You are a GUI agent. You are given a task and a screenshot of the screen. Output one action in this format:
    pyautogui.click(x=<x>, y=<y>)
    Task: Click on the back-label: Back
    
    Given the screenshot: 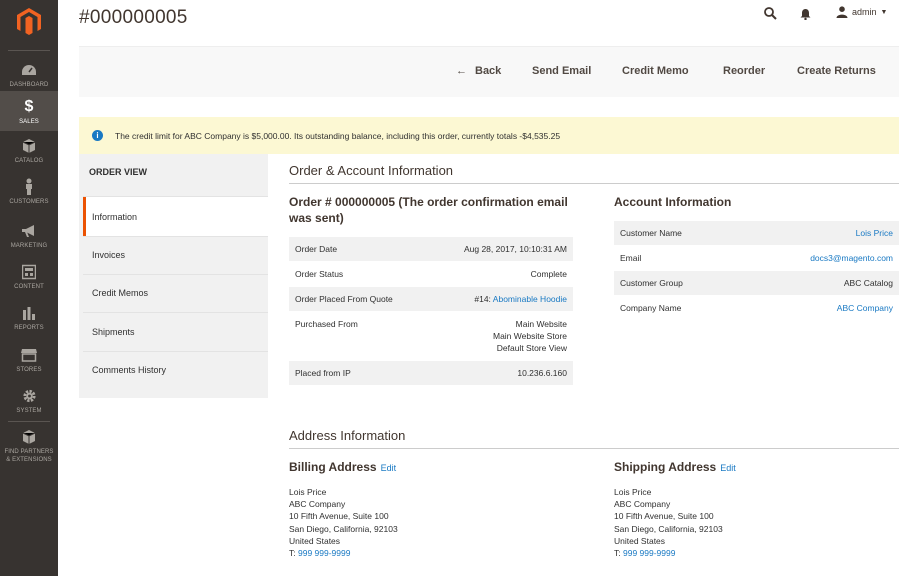 What is the action you would take?
    pyautogui.click(x=488, y=71)
    